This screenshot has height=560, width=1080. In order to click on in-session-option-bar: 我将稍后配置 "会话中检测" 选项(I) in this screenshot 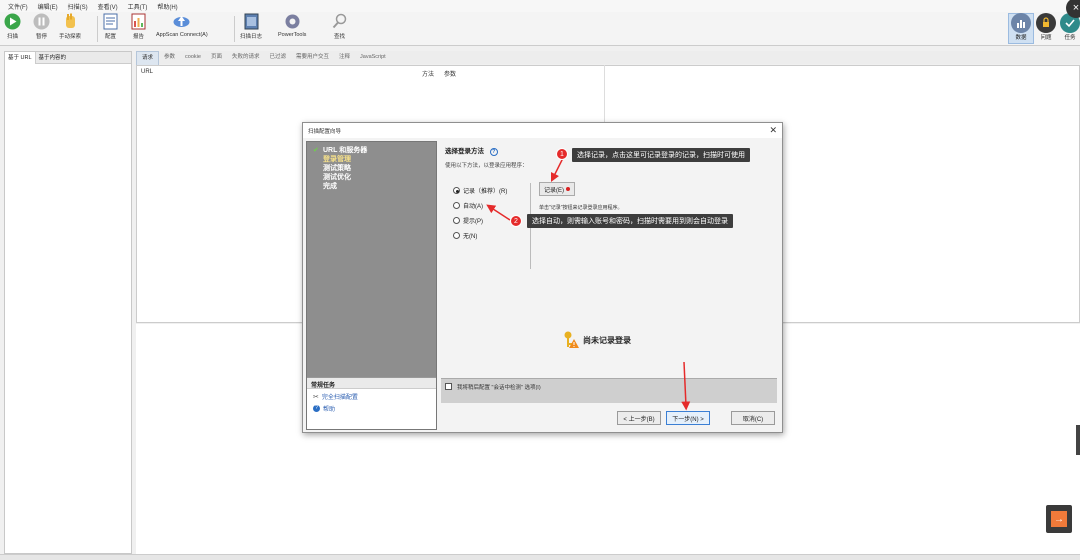, I will do `click(609, 390)`.